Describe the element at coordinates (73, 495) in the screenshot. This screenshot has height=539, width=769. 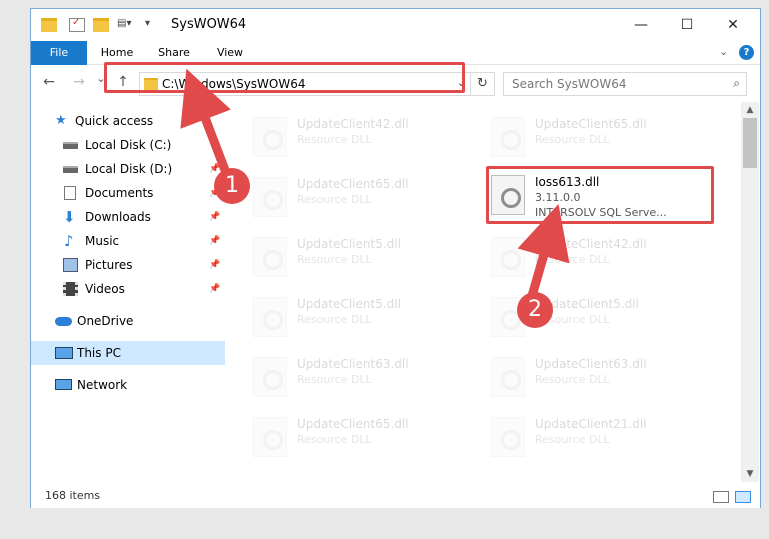
I see `item-count: 168 items` at that location.